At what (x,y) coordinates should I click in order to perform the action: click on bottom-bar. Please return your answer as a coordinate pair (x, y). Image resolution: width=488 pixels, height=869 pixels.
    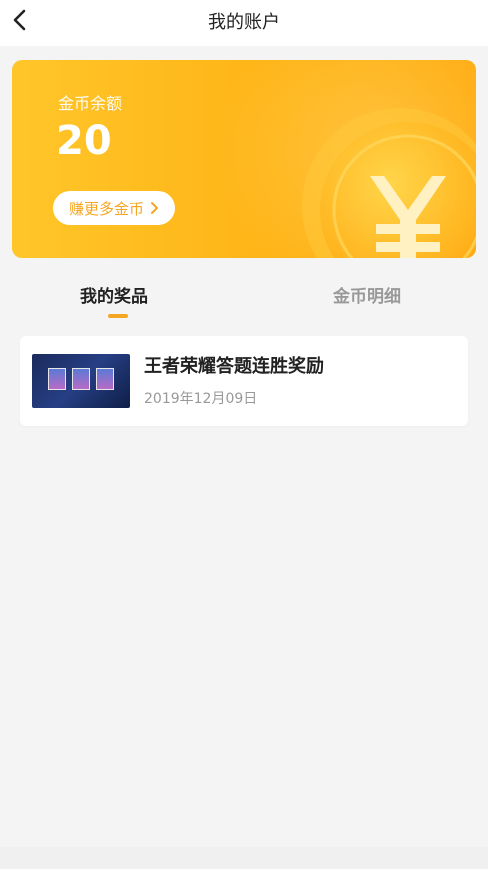
    Looking at the image, I should click on (244, 858).